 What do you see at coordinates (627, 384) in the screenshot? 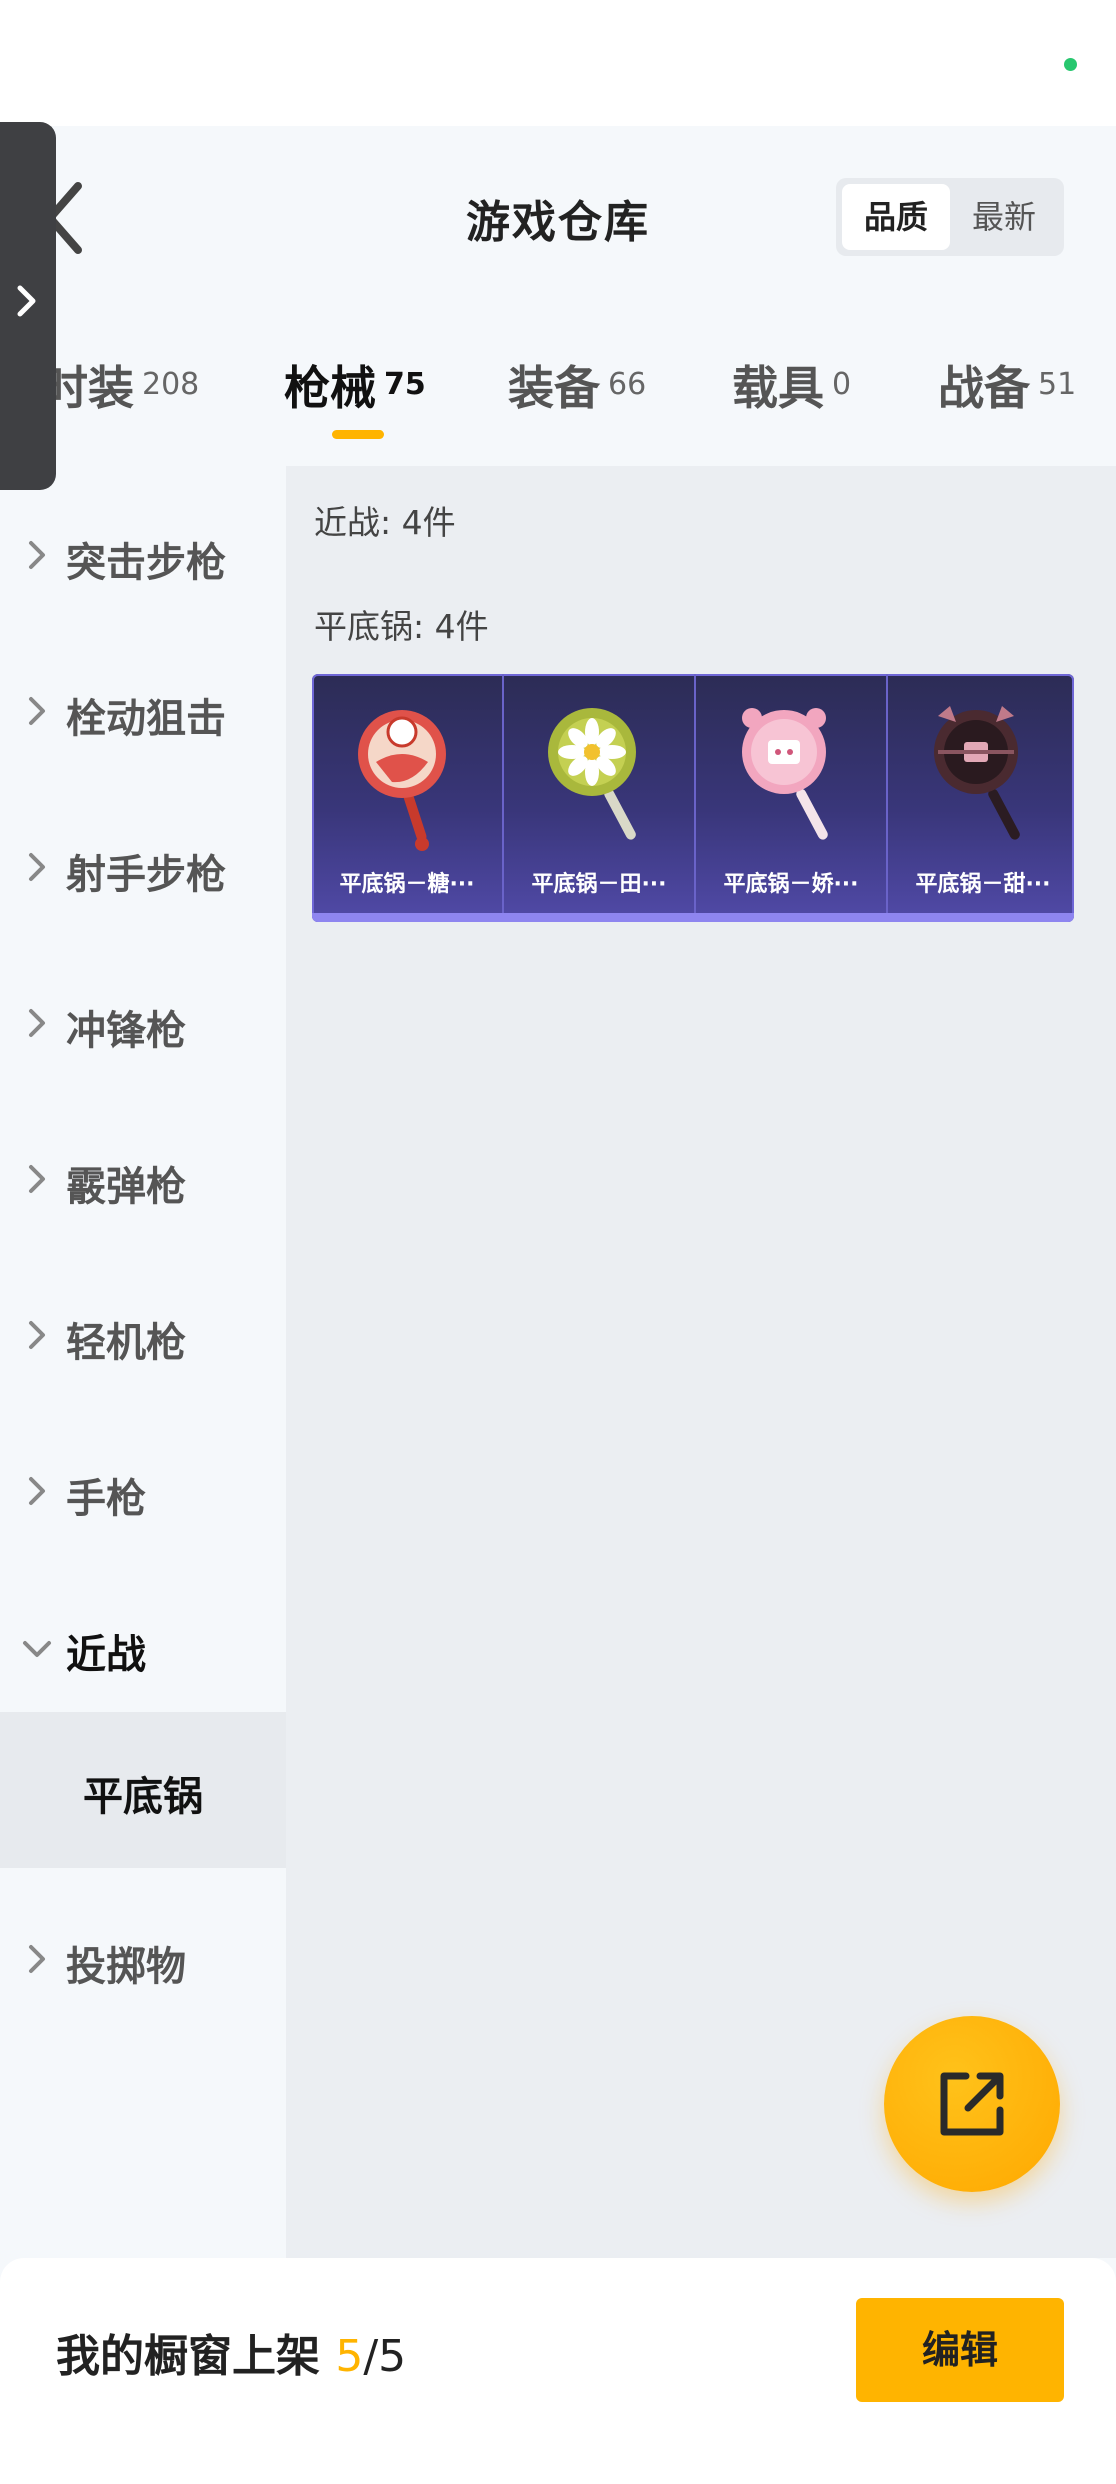
I see `tab-count: 66` at bounding box center [627, 384].